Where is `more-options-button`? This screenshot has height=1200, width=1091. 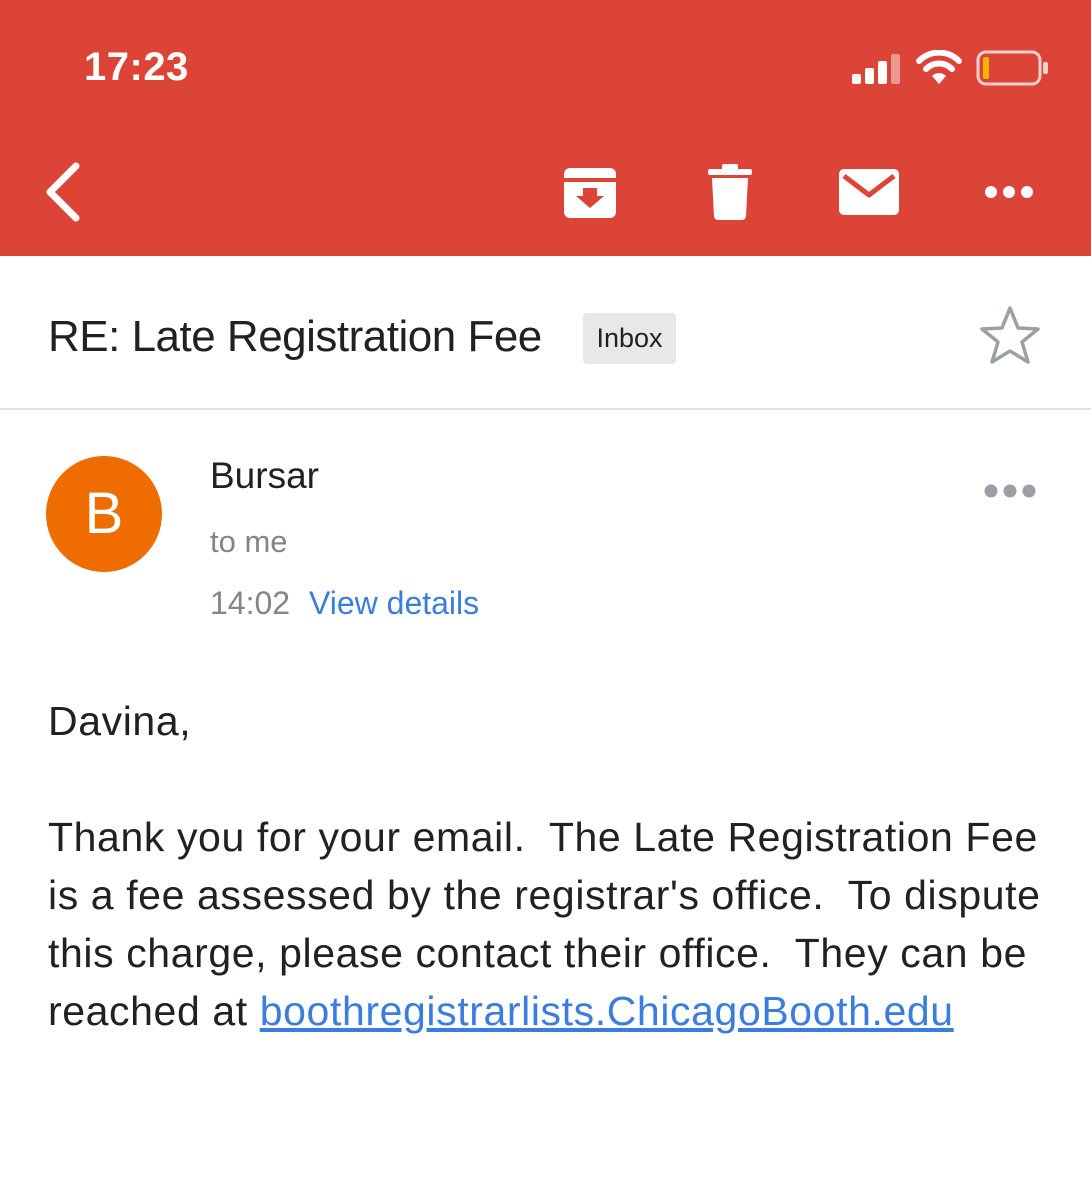 more-options-button is located at coordinates (1009, 192).